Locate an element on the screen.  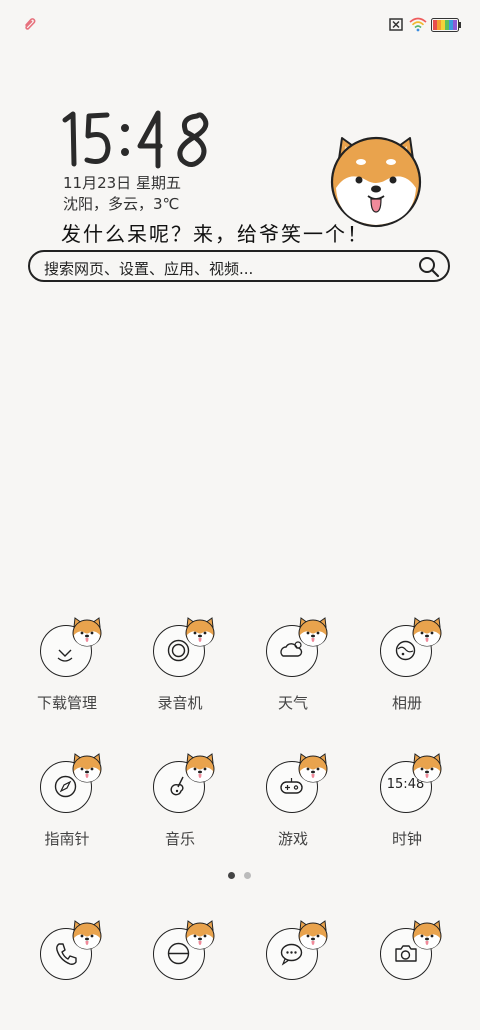
shiba-dog-mascot is located at coordinates (376, 182).